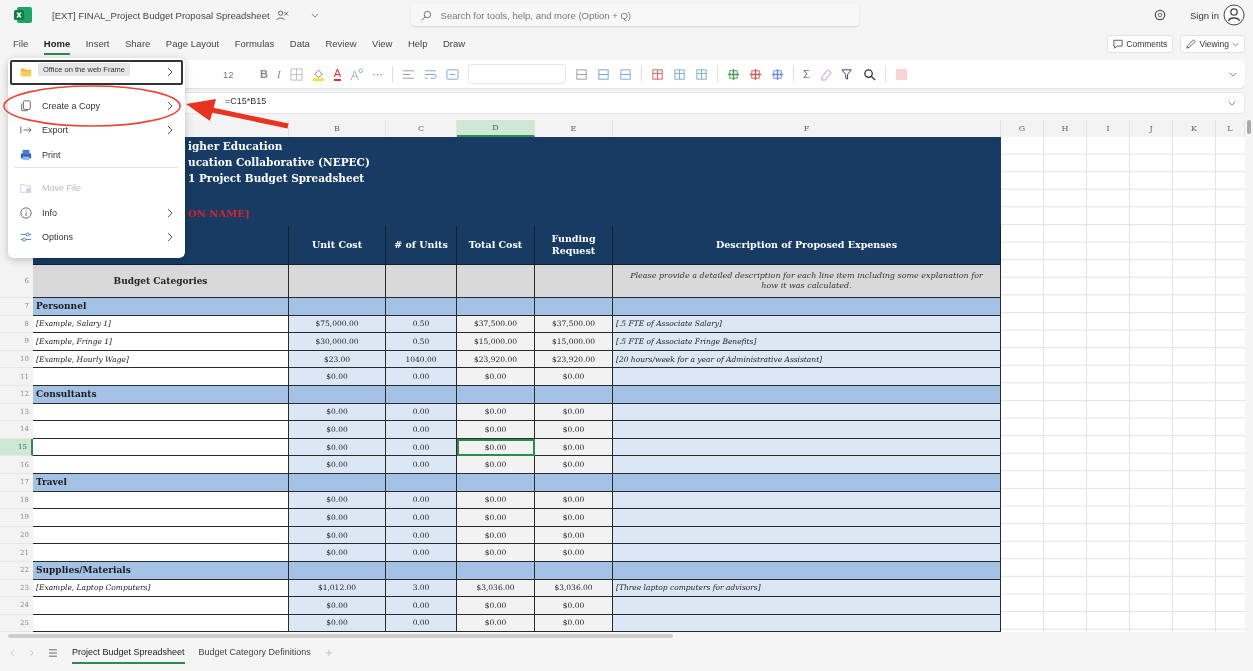  Describe the element at coordinates (1212, 44) in the screenshot. I see `viewing-button: Viewing` at that location.